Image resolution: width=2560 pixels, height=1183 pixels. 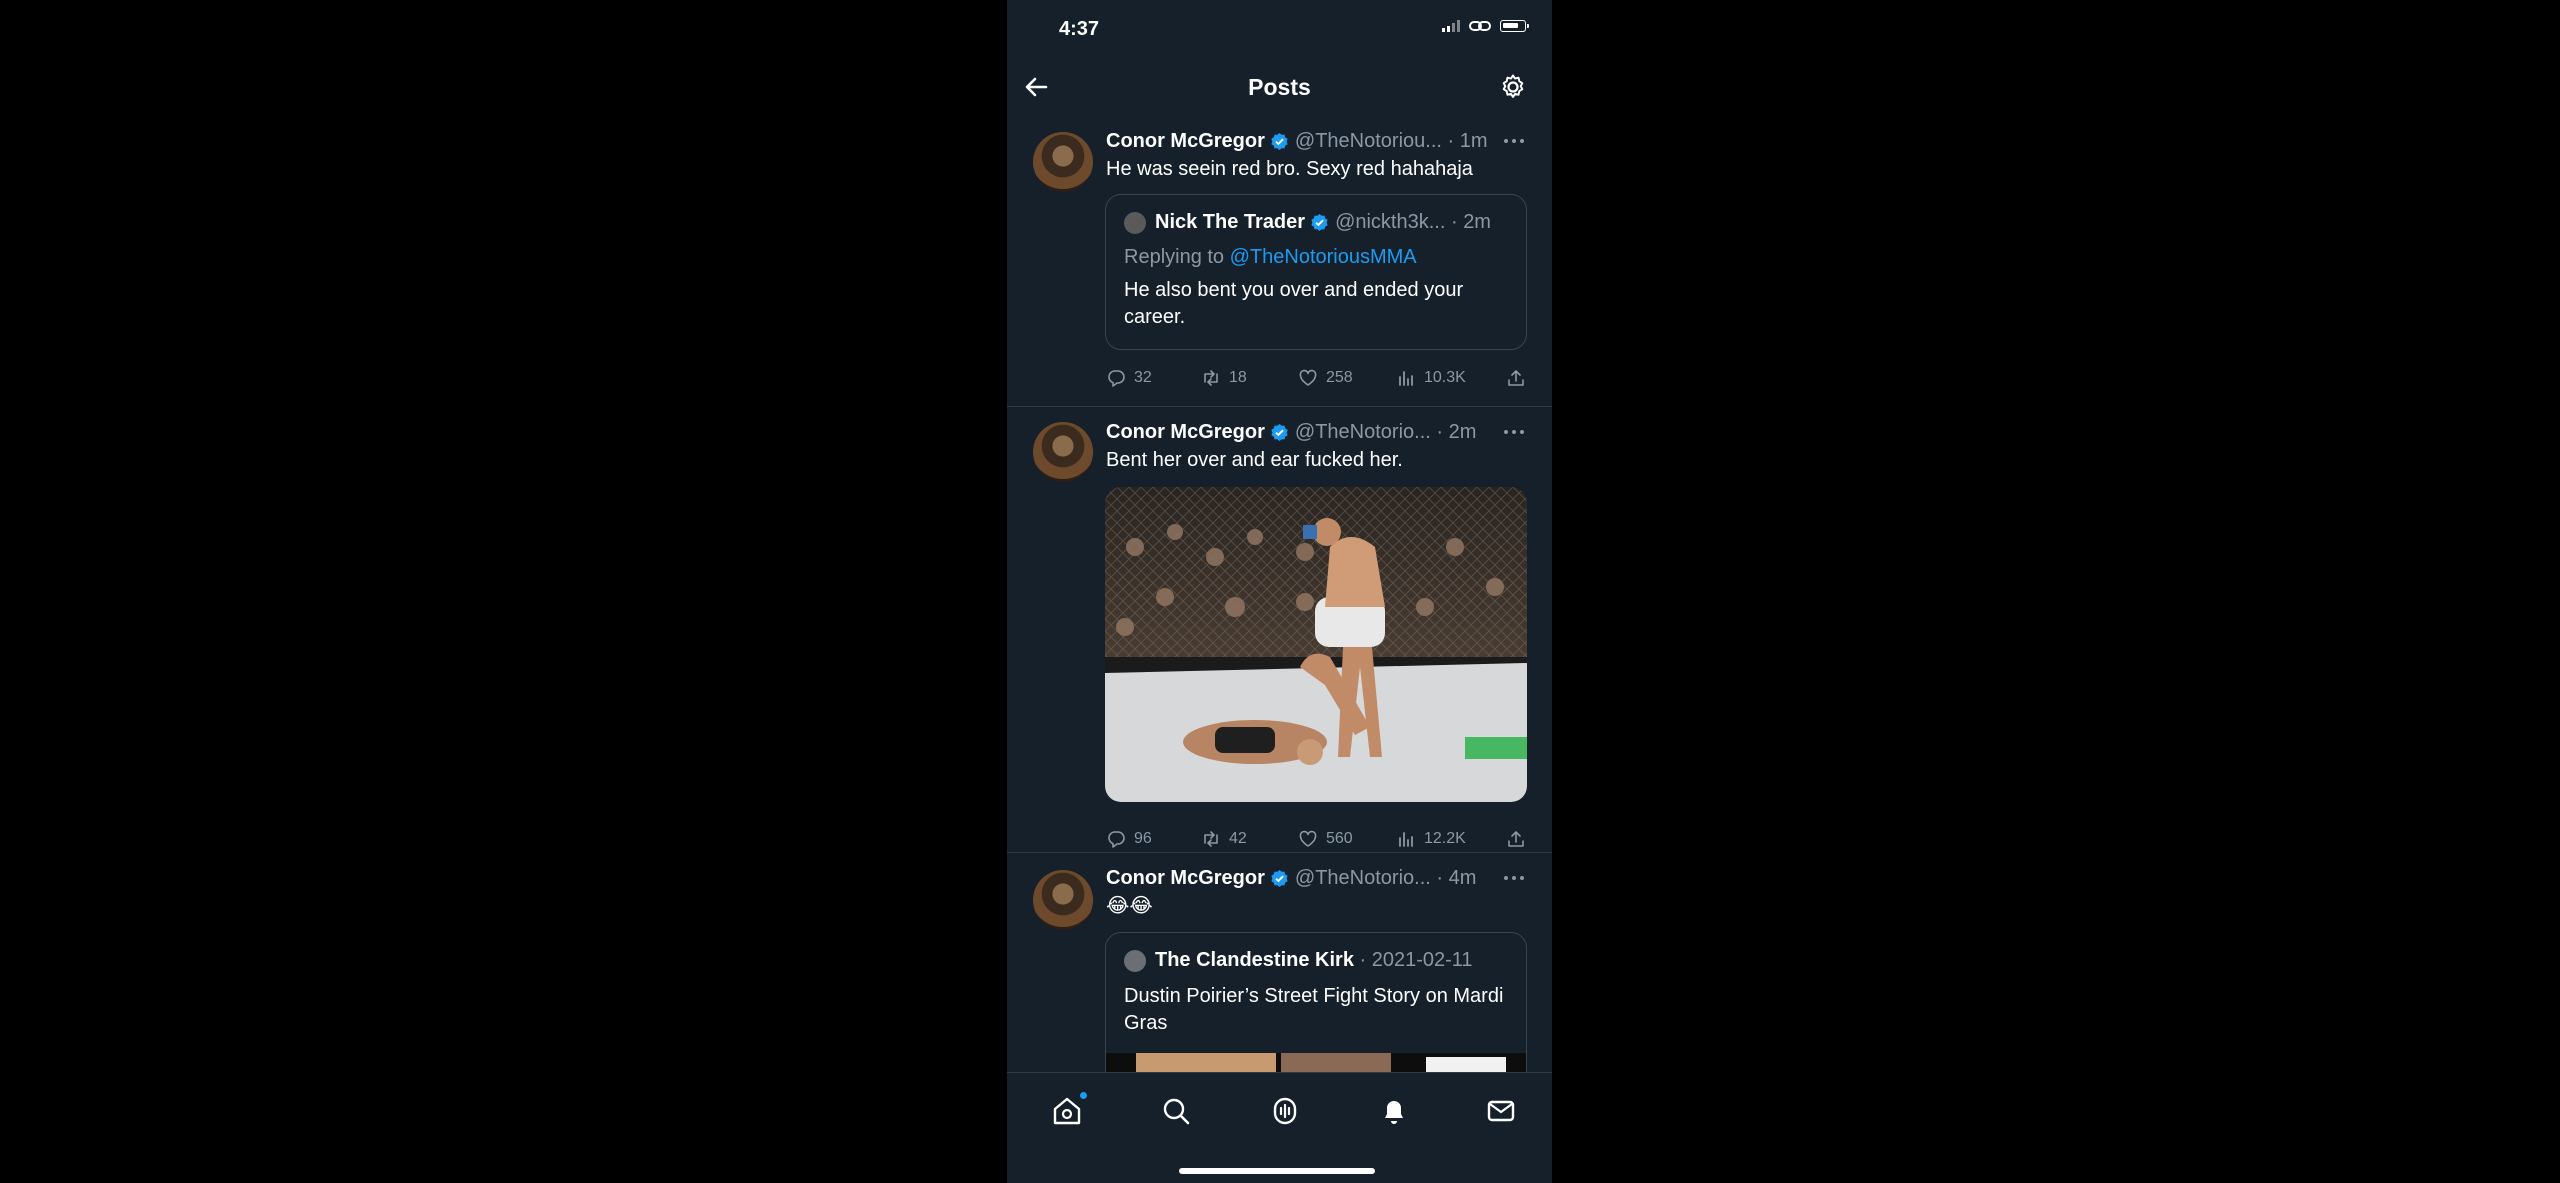 I want to click on tab-search, so click(x=1176, y=1111).